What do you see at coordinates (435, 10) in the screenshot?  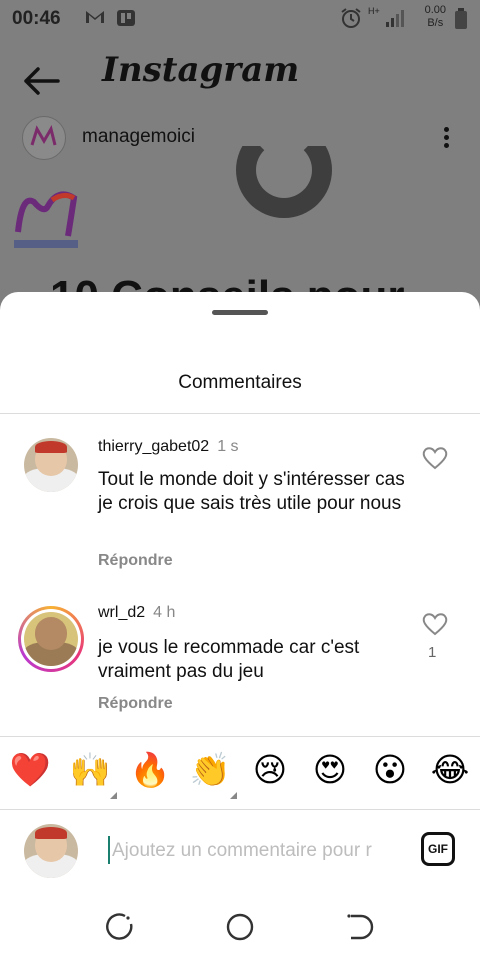 I see `speed-value: 0.00` at bounding box center [435, 10].